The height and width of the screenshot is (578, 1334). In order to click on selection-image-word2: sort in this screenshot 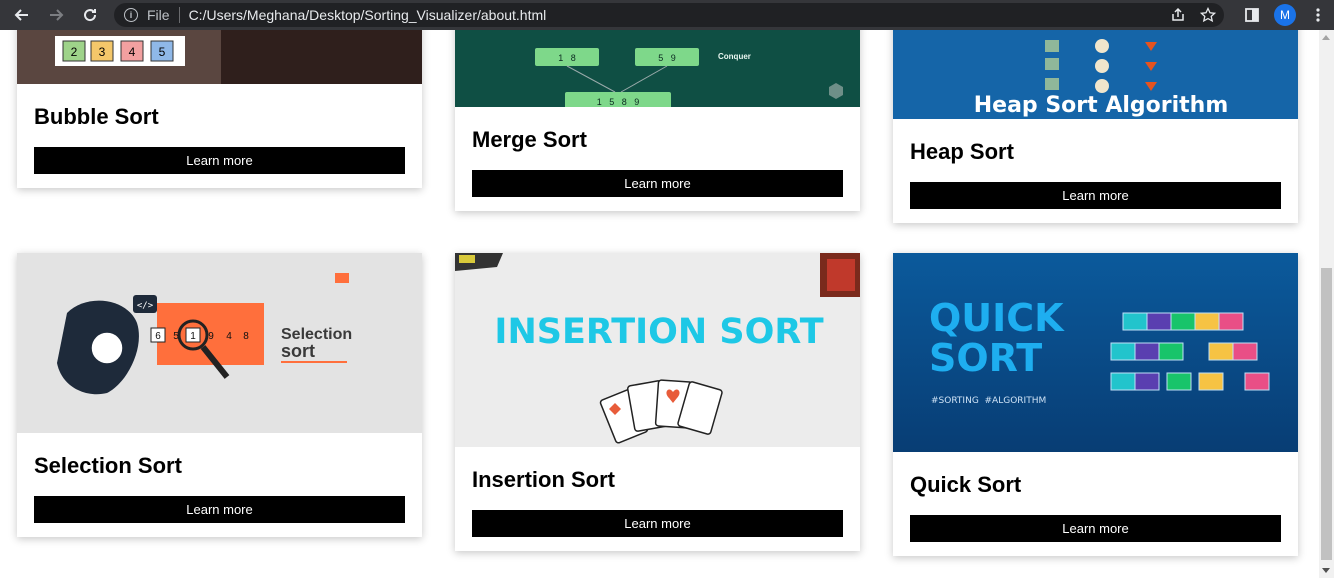, I will do `click(298, 351)`.